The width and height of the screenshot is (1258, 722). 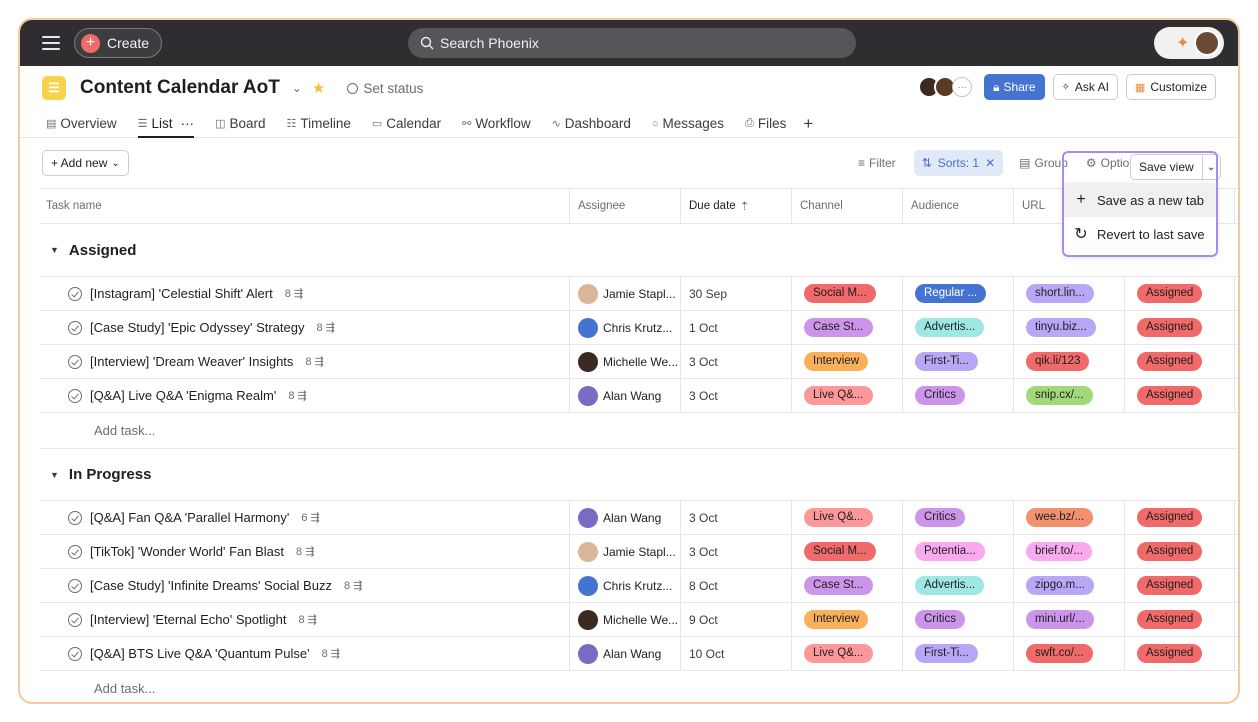 I want to click on task-name-cell: [Instagram] 'Celestial Shift' Alert 8 ⇶, so click(x=305, y=293).